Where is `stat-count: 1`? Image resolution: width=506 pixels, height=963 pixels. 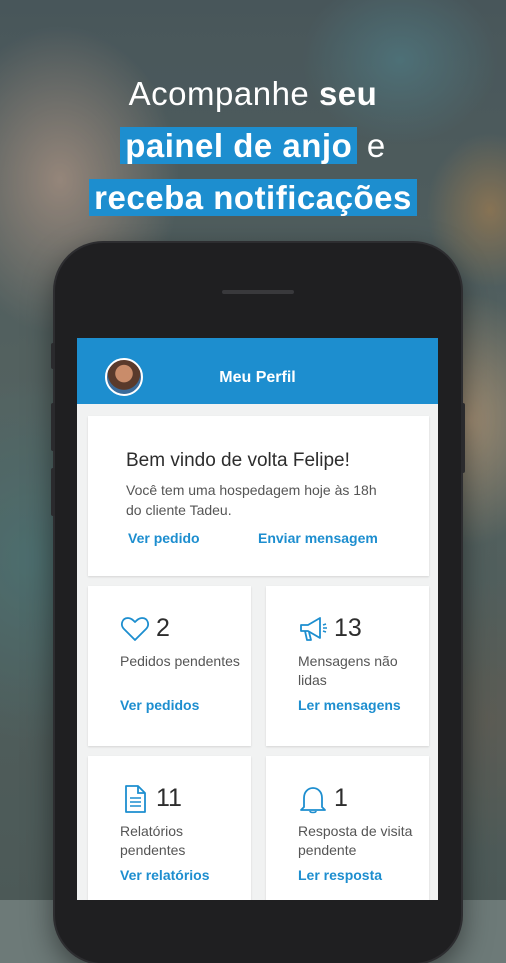
stat-count: 1 is located at coordinates (341, 798).